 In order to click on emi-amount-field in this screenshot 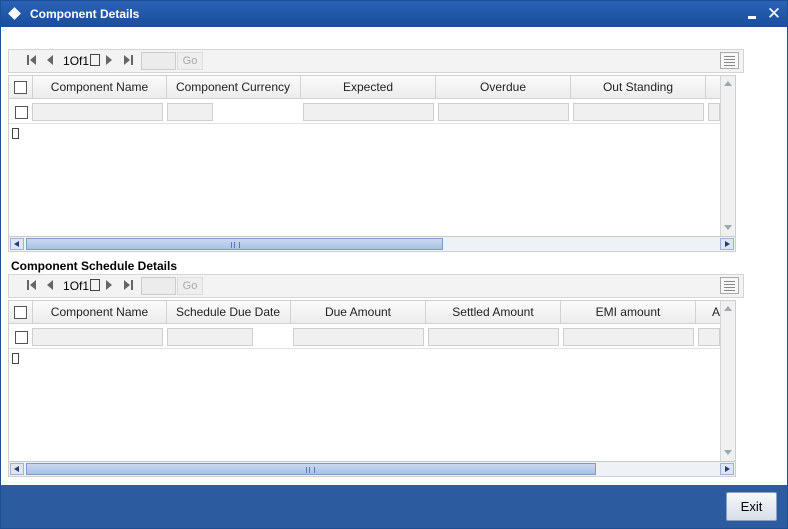, I will do `click(628, 337)`.